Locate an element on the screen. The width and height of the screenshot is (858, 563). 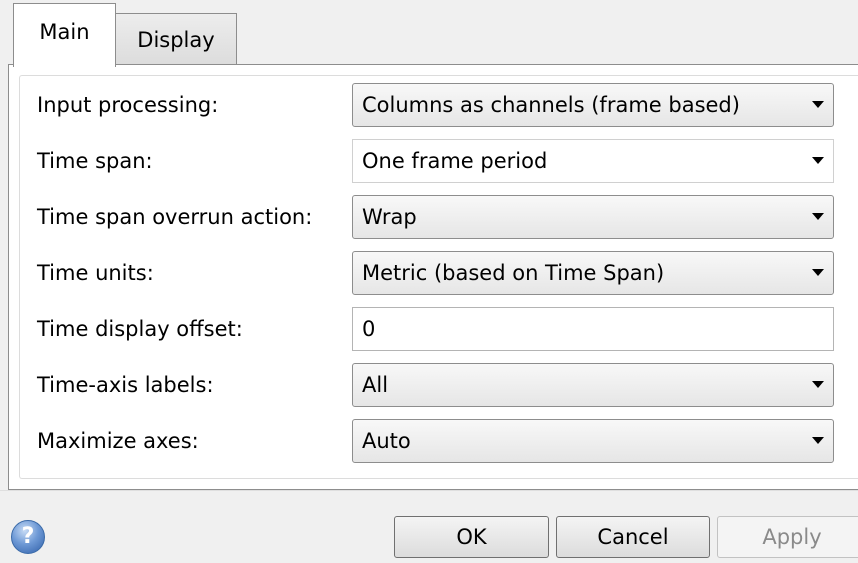
time-display-offset-label: Time display offset: is located at coordinates (140, 329).